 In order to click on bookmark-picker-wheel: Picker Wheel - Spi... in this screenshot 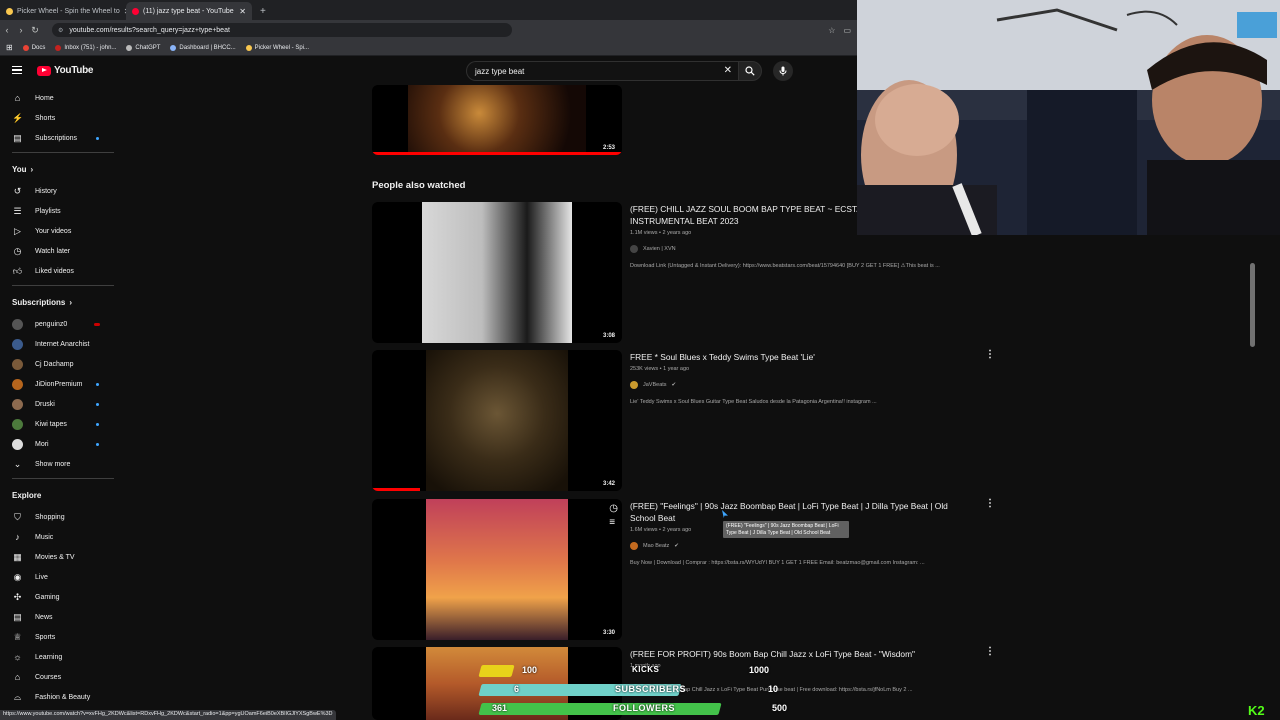, I will do `click(277, 47)`.